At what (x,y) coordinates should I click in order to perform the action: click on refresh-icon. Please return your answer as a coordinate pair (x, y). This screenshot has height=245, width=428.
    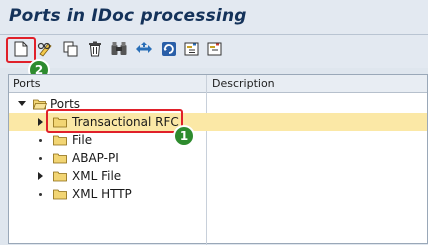
    Looking at the image, I should click on (169, 49).